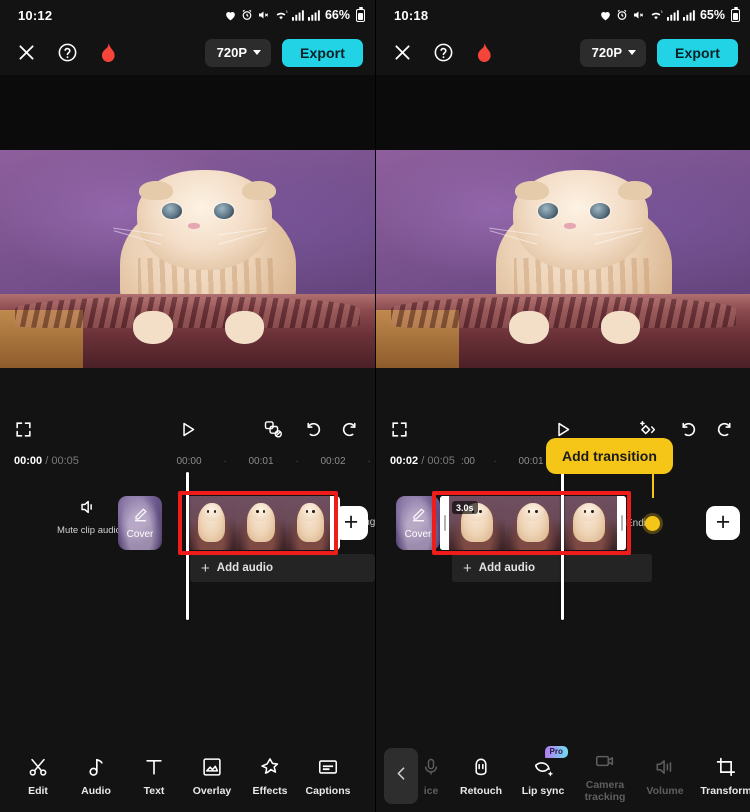 This screenshot has height=812, width=750. Describe the element at coordinates (605, 761) in the screenshot. I see `camera-tracking-icon` at that location.